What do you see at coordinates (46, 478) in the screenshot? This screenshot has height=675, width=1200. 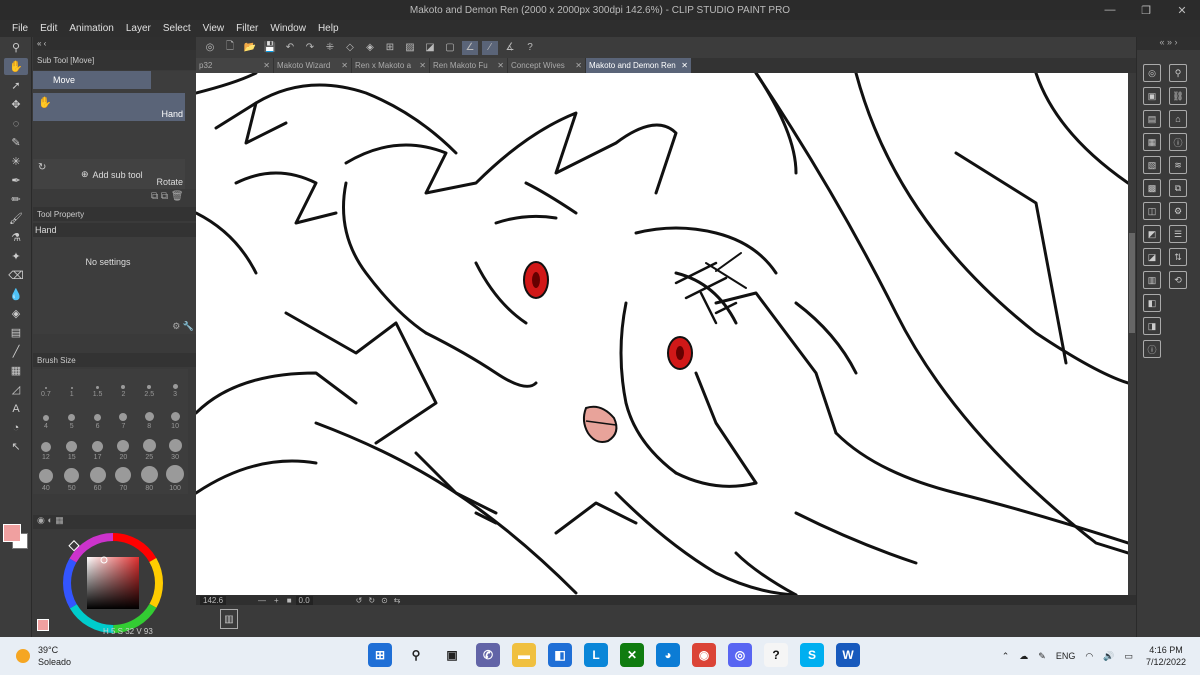 I see `brush-size-preset: 40` at bounding box center [46, 478].